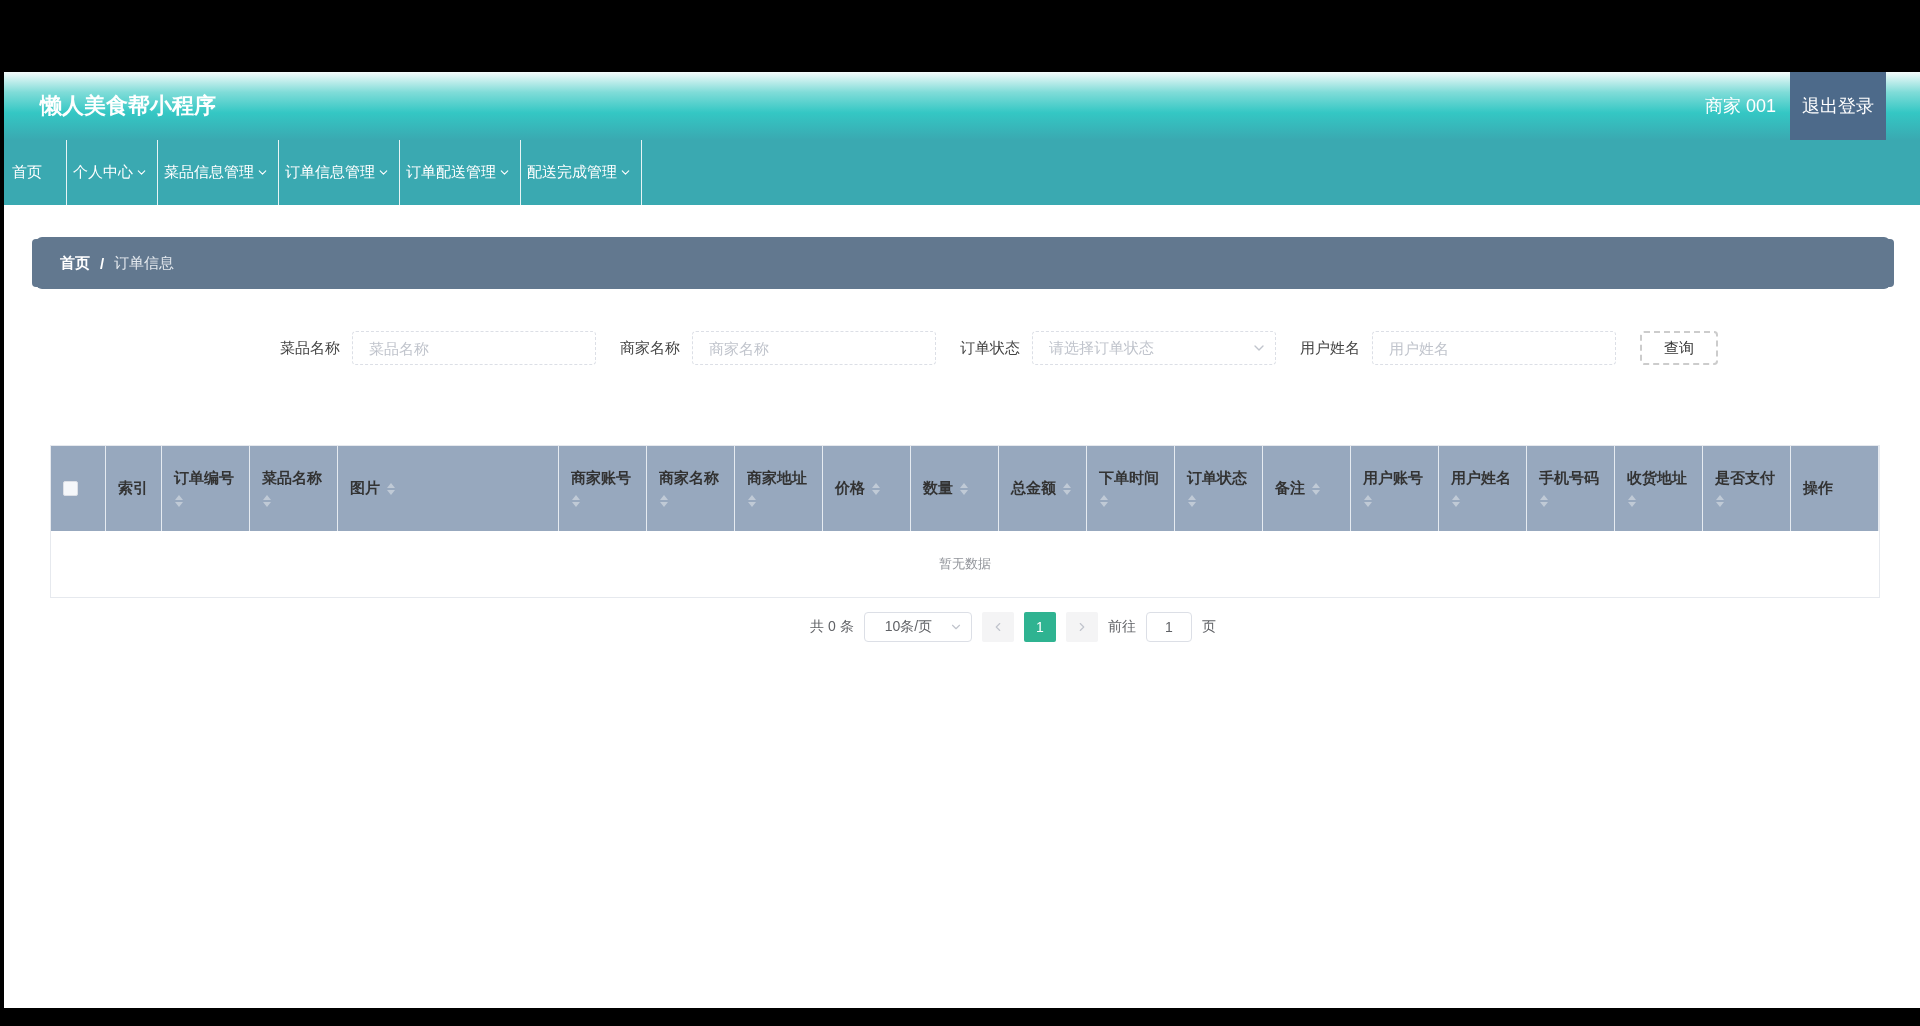 This screenshot has height=1026, width=1920. What do you see at coordinates (1818, 488) in the screenshot?
I see `column-header: 操作` at bounding box center [1818, 488].